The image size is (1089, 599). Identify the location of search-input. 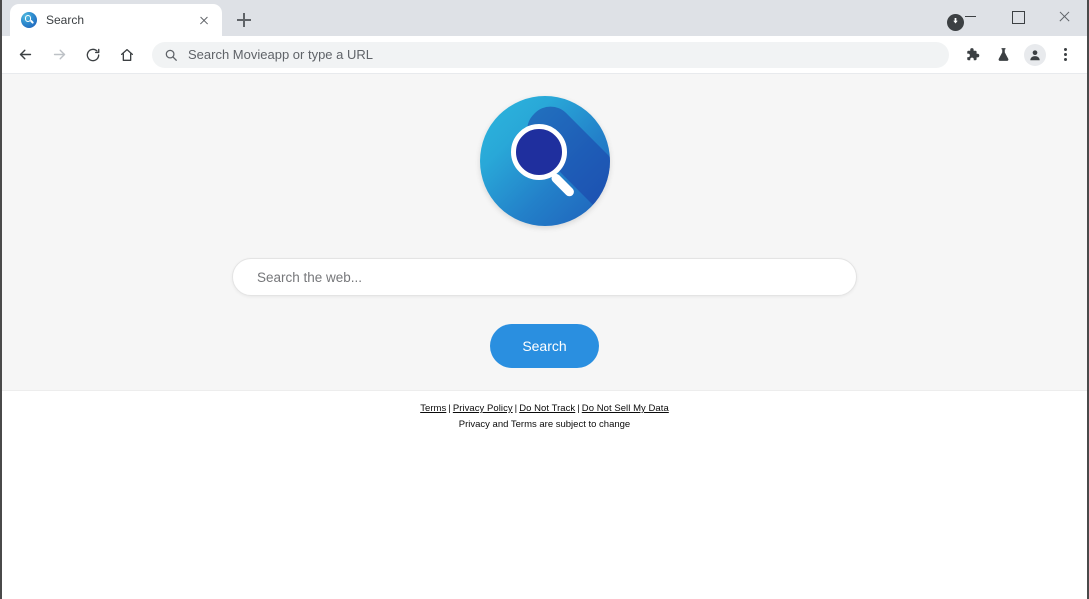
(544, 277).